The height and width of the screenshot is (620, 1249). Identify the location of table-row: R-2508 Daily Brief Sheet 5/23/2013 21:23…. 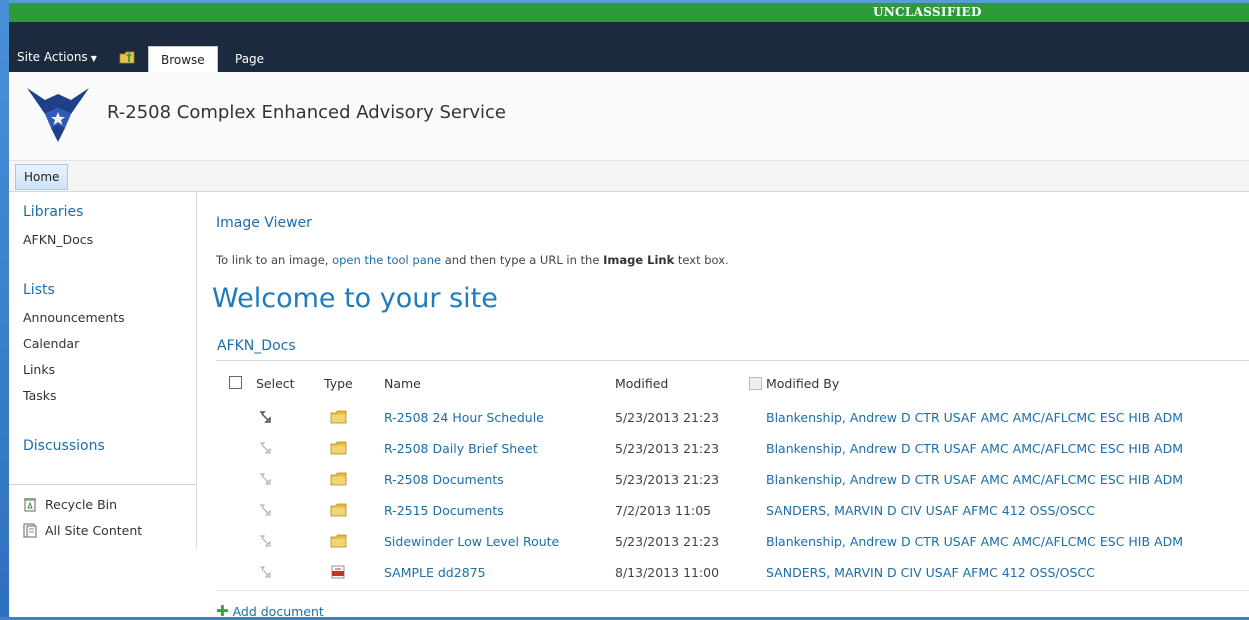
(722, 456).